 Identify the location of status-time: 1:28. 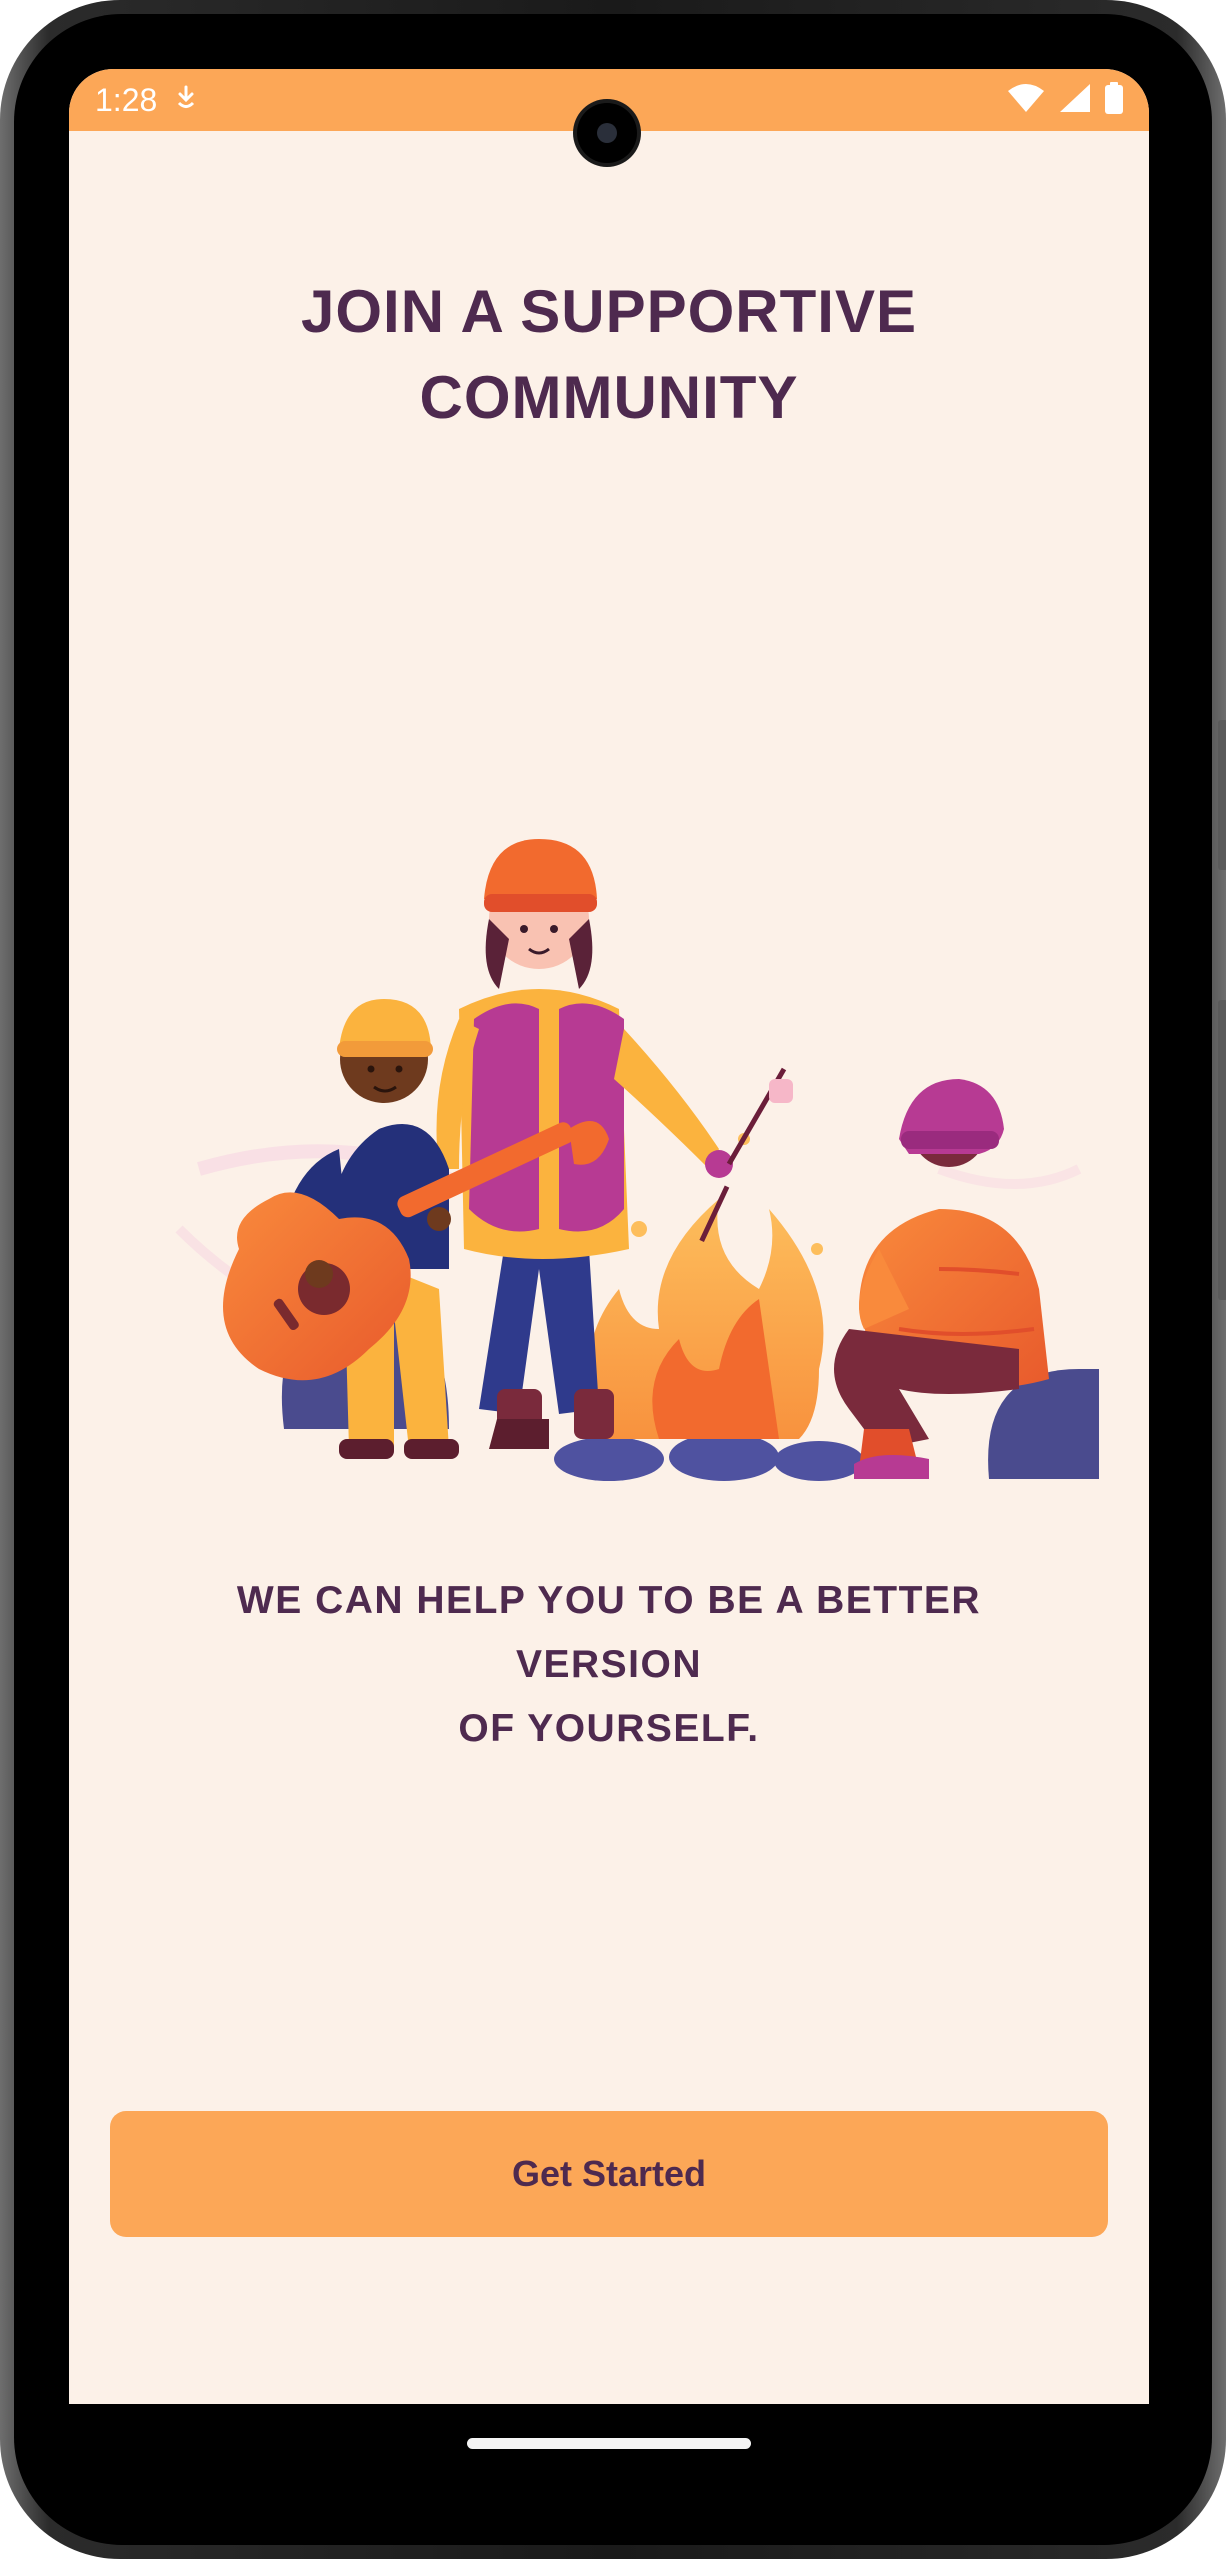
(126, 99).